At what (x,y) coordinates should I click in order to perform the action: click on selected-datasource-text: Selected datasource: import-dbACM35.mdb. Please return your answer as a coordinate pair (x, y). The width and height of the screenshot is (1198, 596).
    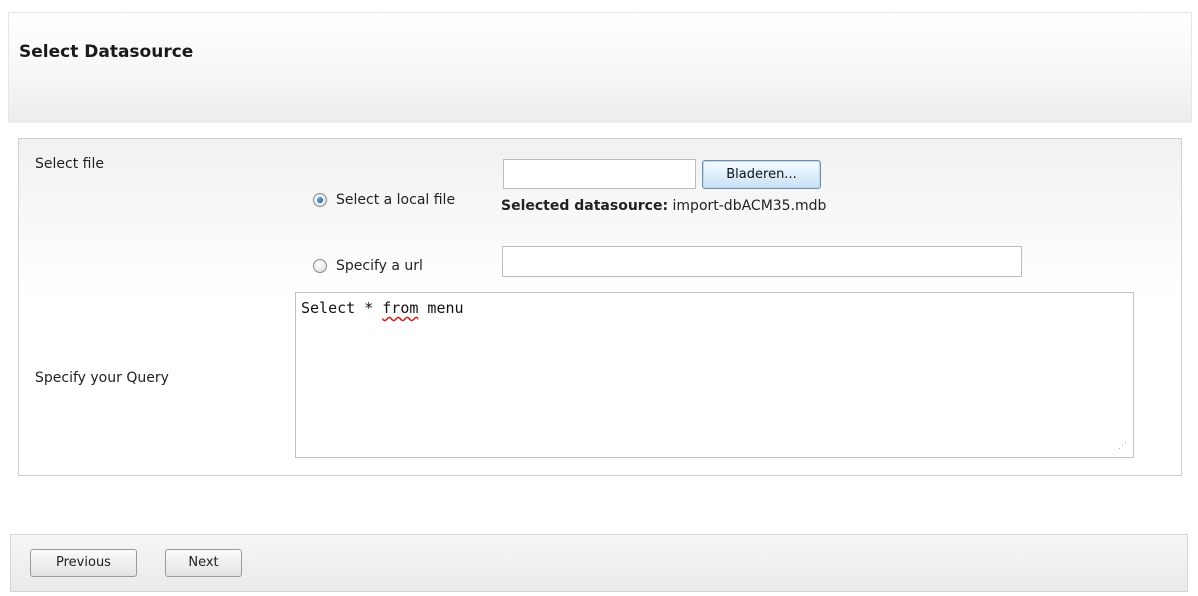
    Looking at the image, I should click on (663, 206).